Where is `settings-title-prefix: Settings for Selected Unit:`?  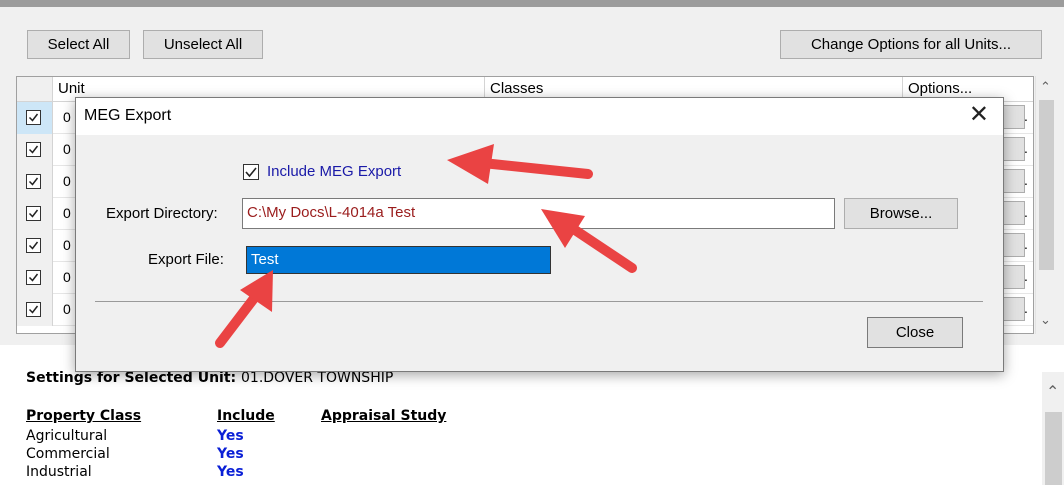 settings-title-prefix: Settings for Selected Unit: is located at coordinates (131, 378).